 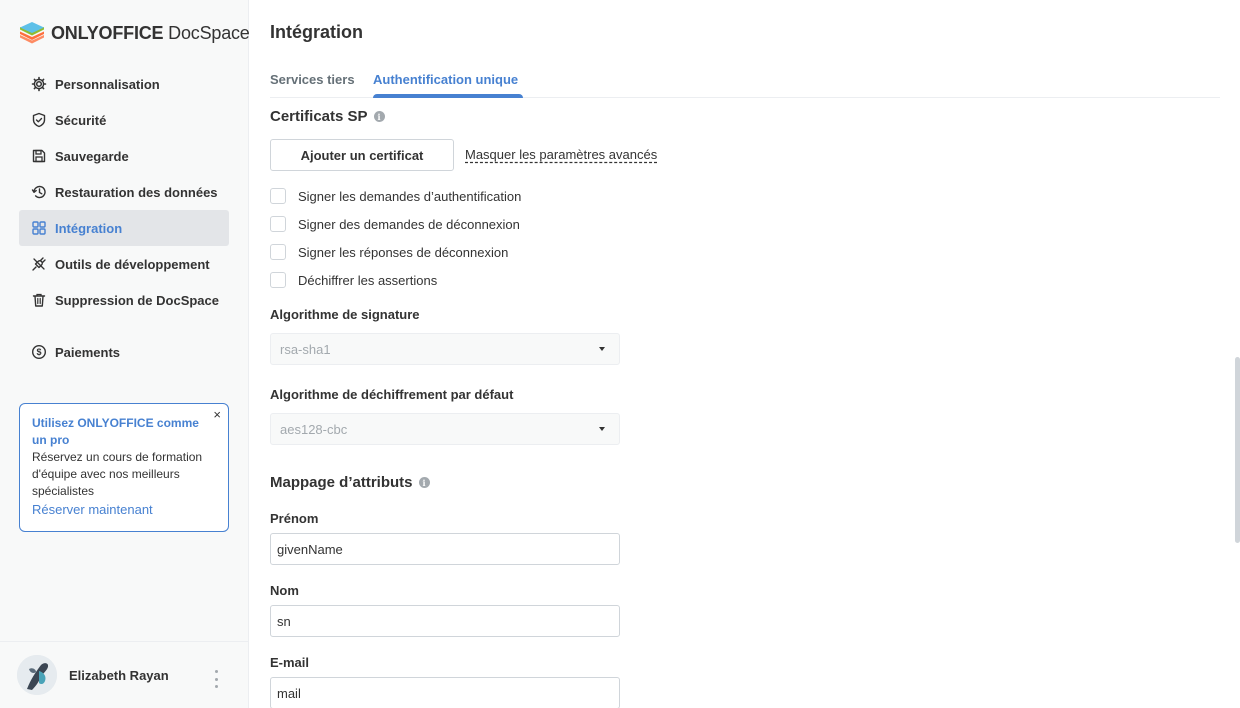 I want to click on checkbox-label: Signer les demandes d’authentification, so click(x=410, y=196).